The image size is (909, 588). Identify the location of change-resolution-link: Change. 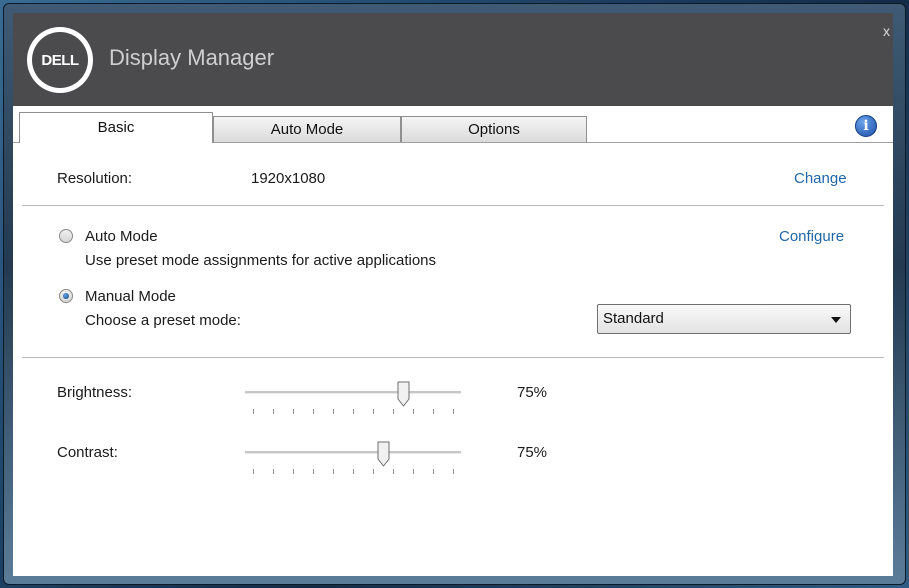
(820, 178).